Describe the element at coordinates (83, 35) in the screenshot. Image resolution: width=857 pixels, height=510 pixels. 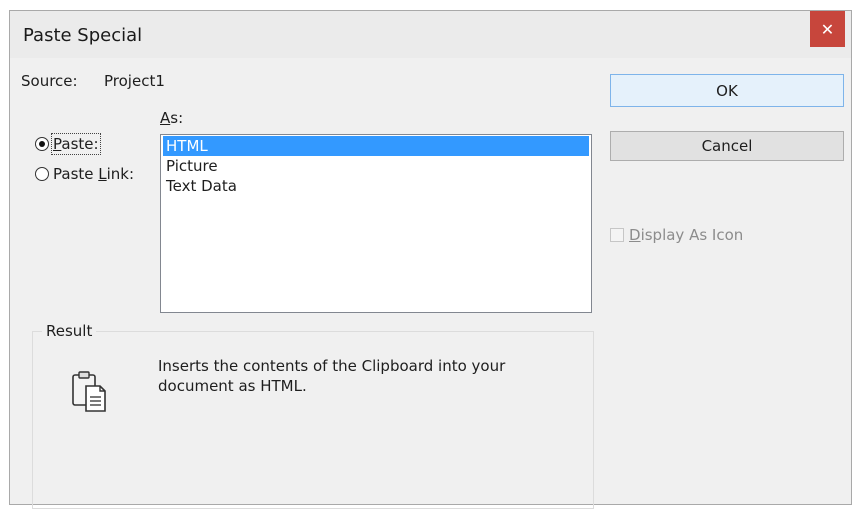
I see `dialog-title: Paste Special` at that location.